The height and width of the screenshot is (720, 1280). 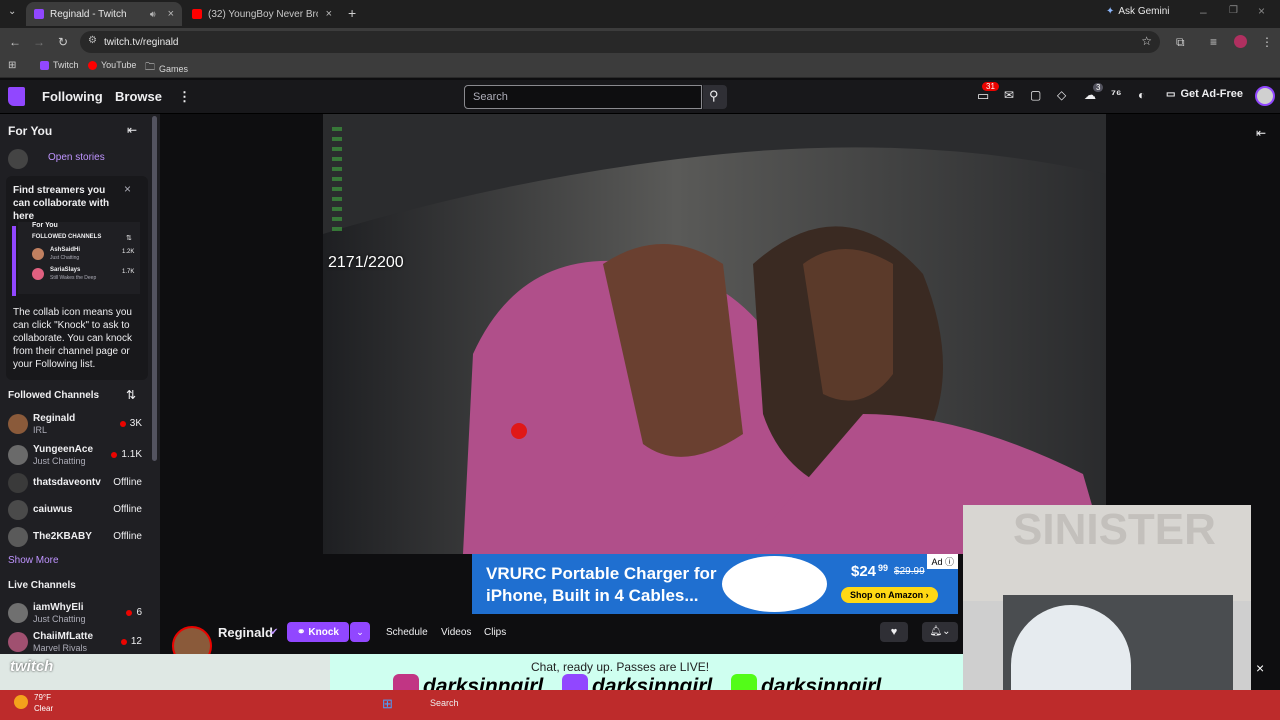 I want to click on channel-name: Reginald, so click(x=245, y=632).